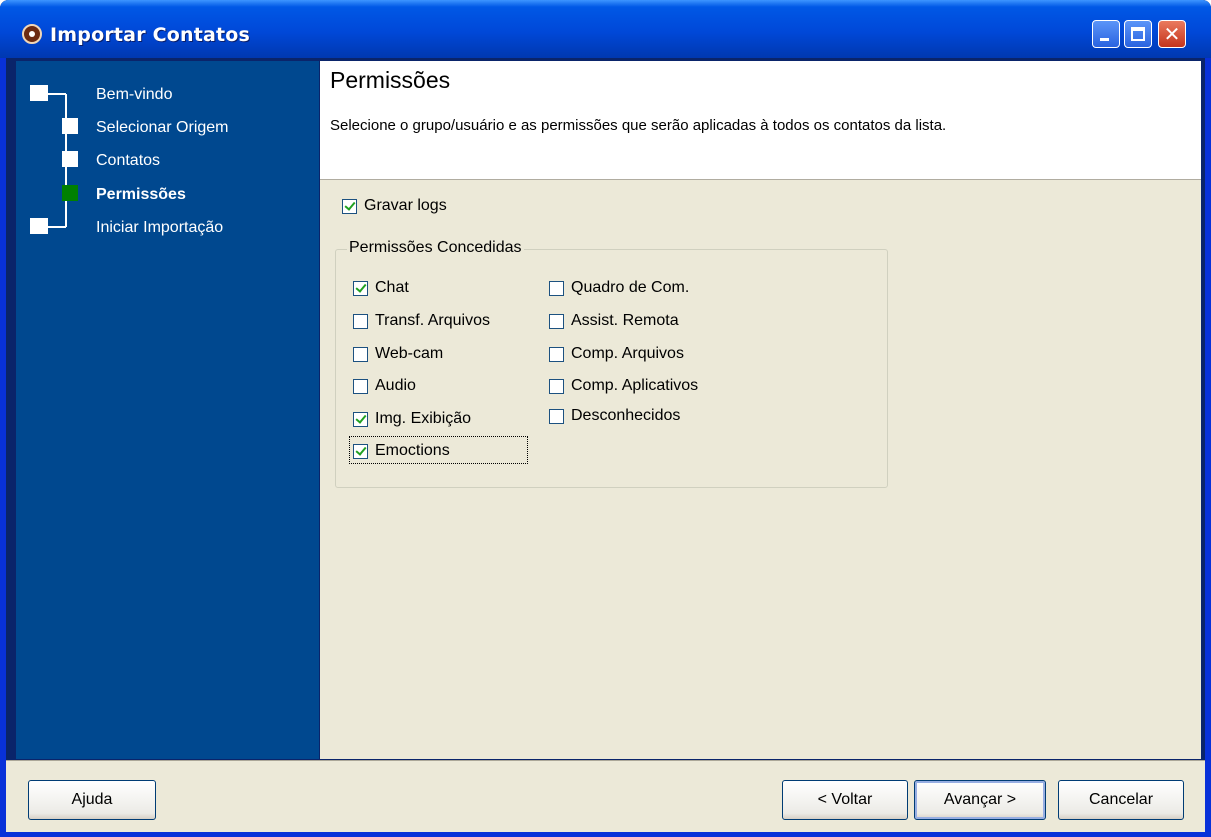  Describe the element at coordinates (626, 415) in the screenshot. I see `checkbox-label: Desconhecidos` at that location.